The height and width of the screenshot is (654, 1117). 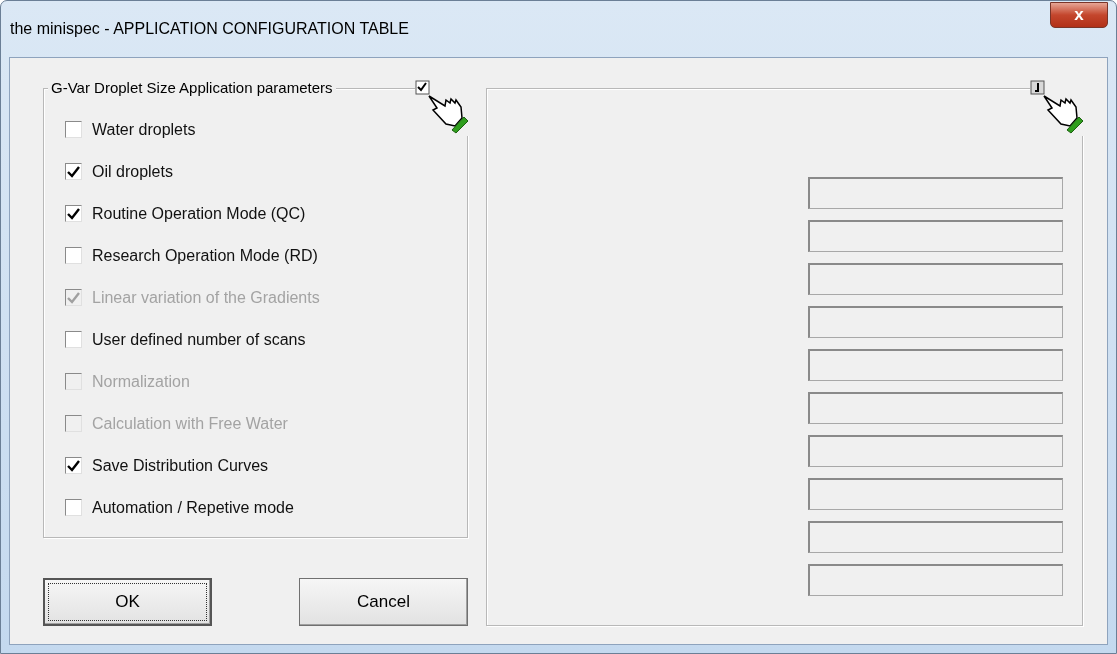 What do you see at coordinates (1079, 15) in the screenshot?
I see `close-button: x` at bounding box center [1079, 15].